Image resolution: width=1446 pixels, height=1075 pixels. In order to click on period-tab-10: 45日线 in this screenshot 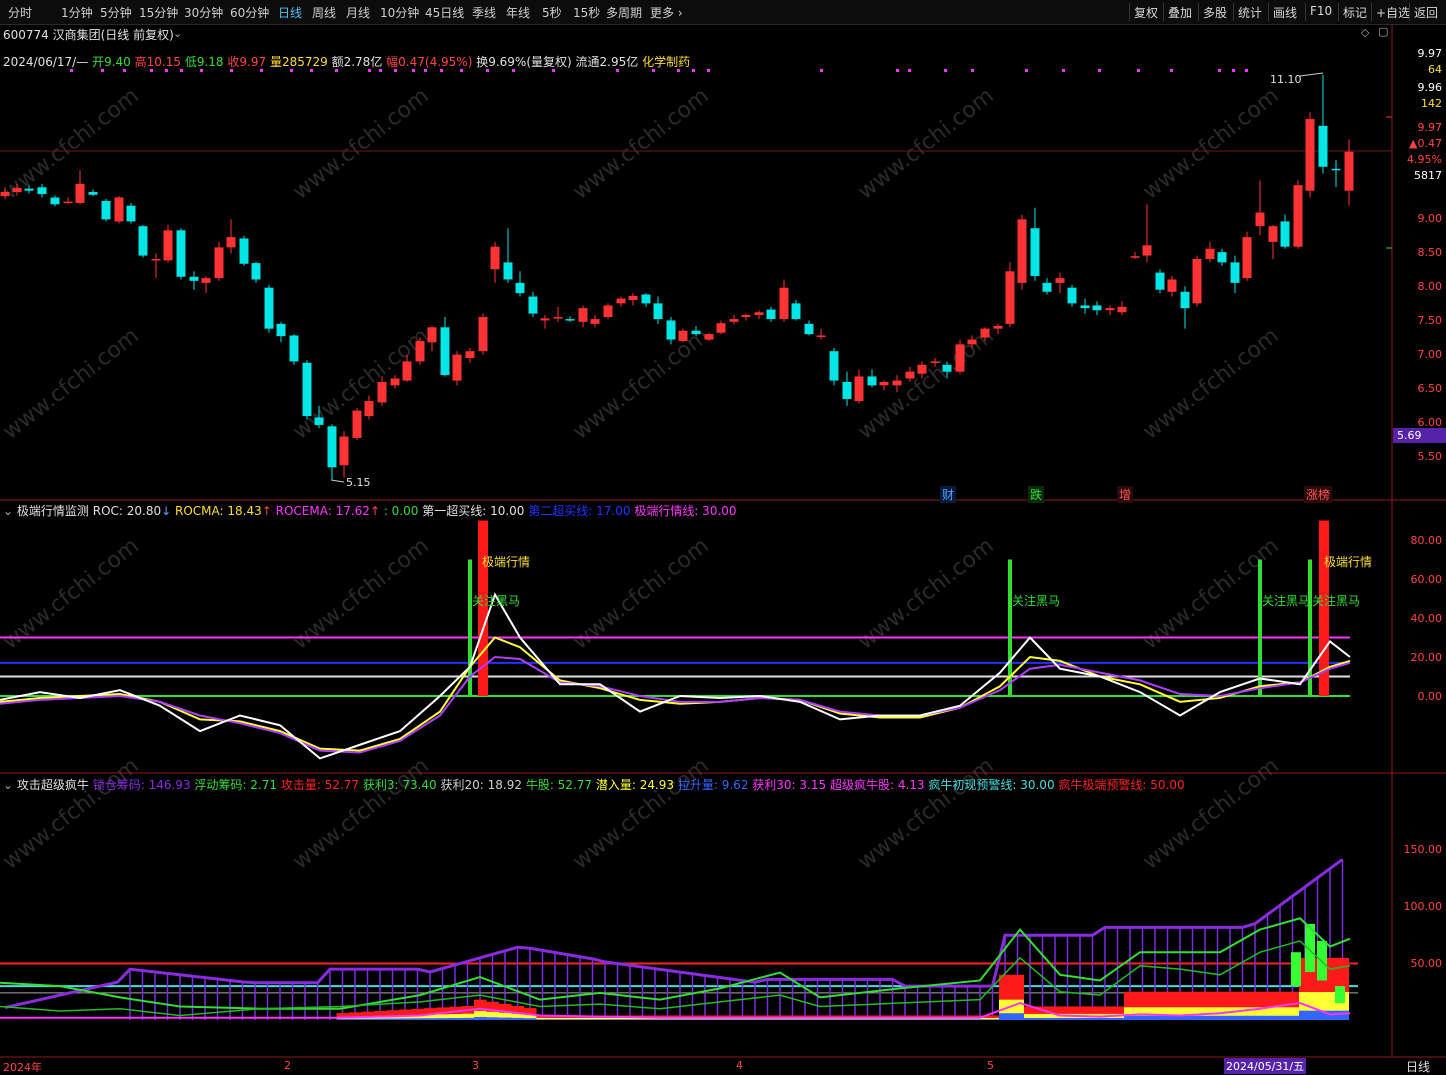, I will do `click(444, 12)`.